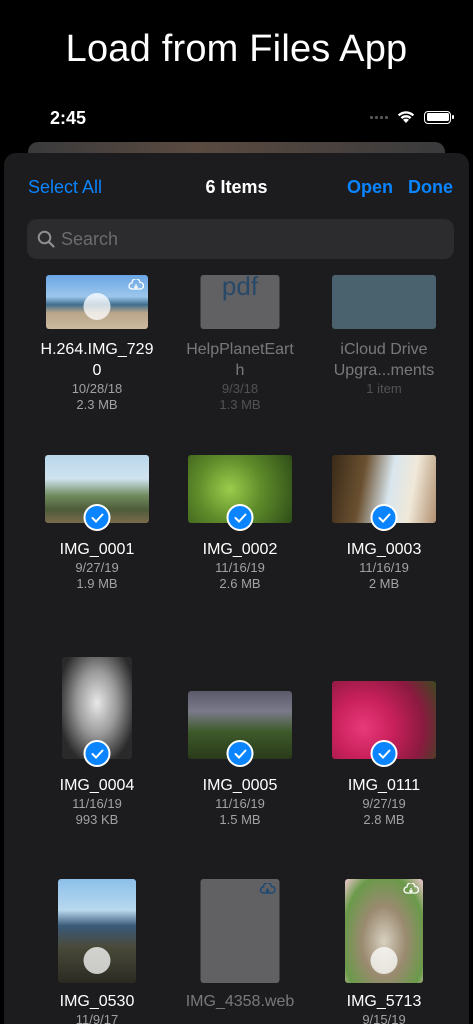 The height and width of the screenshot is (1024, 473). I want to click on folder-item: iCloud Drive Upgra...ments 1 item, so click(384, 328).